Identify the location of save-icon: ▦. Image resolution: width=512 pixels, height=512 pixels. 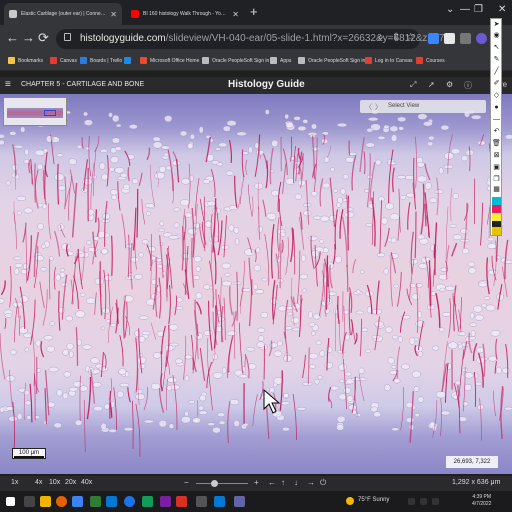
(496, 189).